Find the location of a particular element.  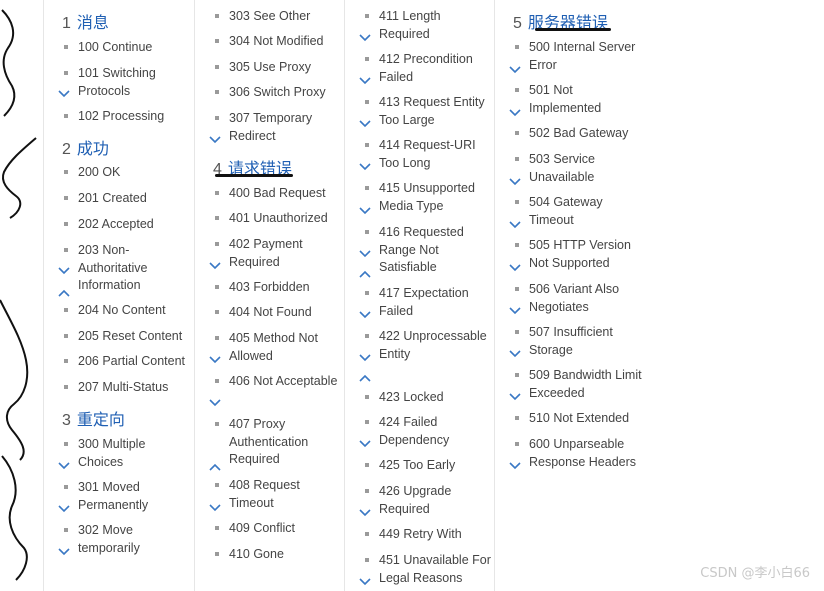

list-item-509: 509 Bandwidth Limit Exceeded is located at coordinates (579, 384).